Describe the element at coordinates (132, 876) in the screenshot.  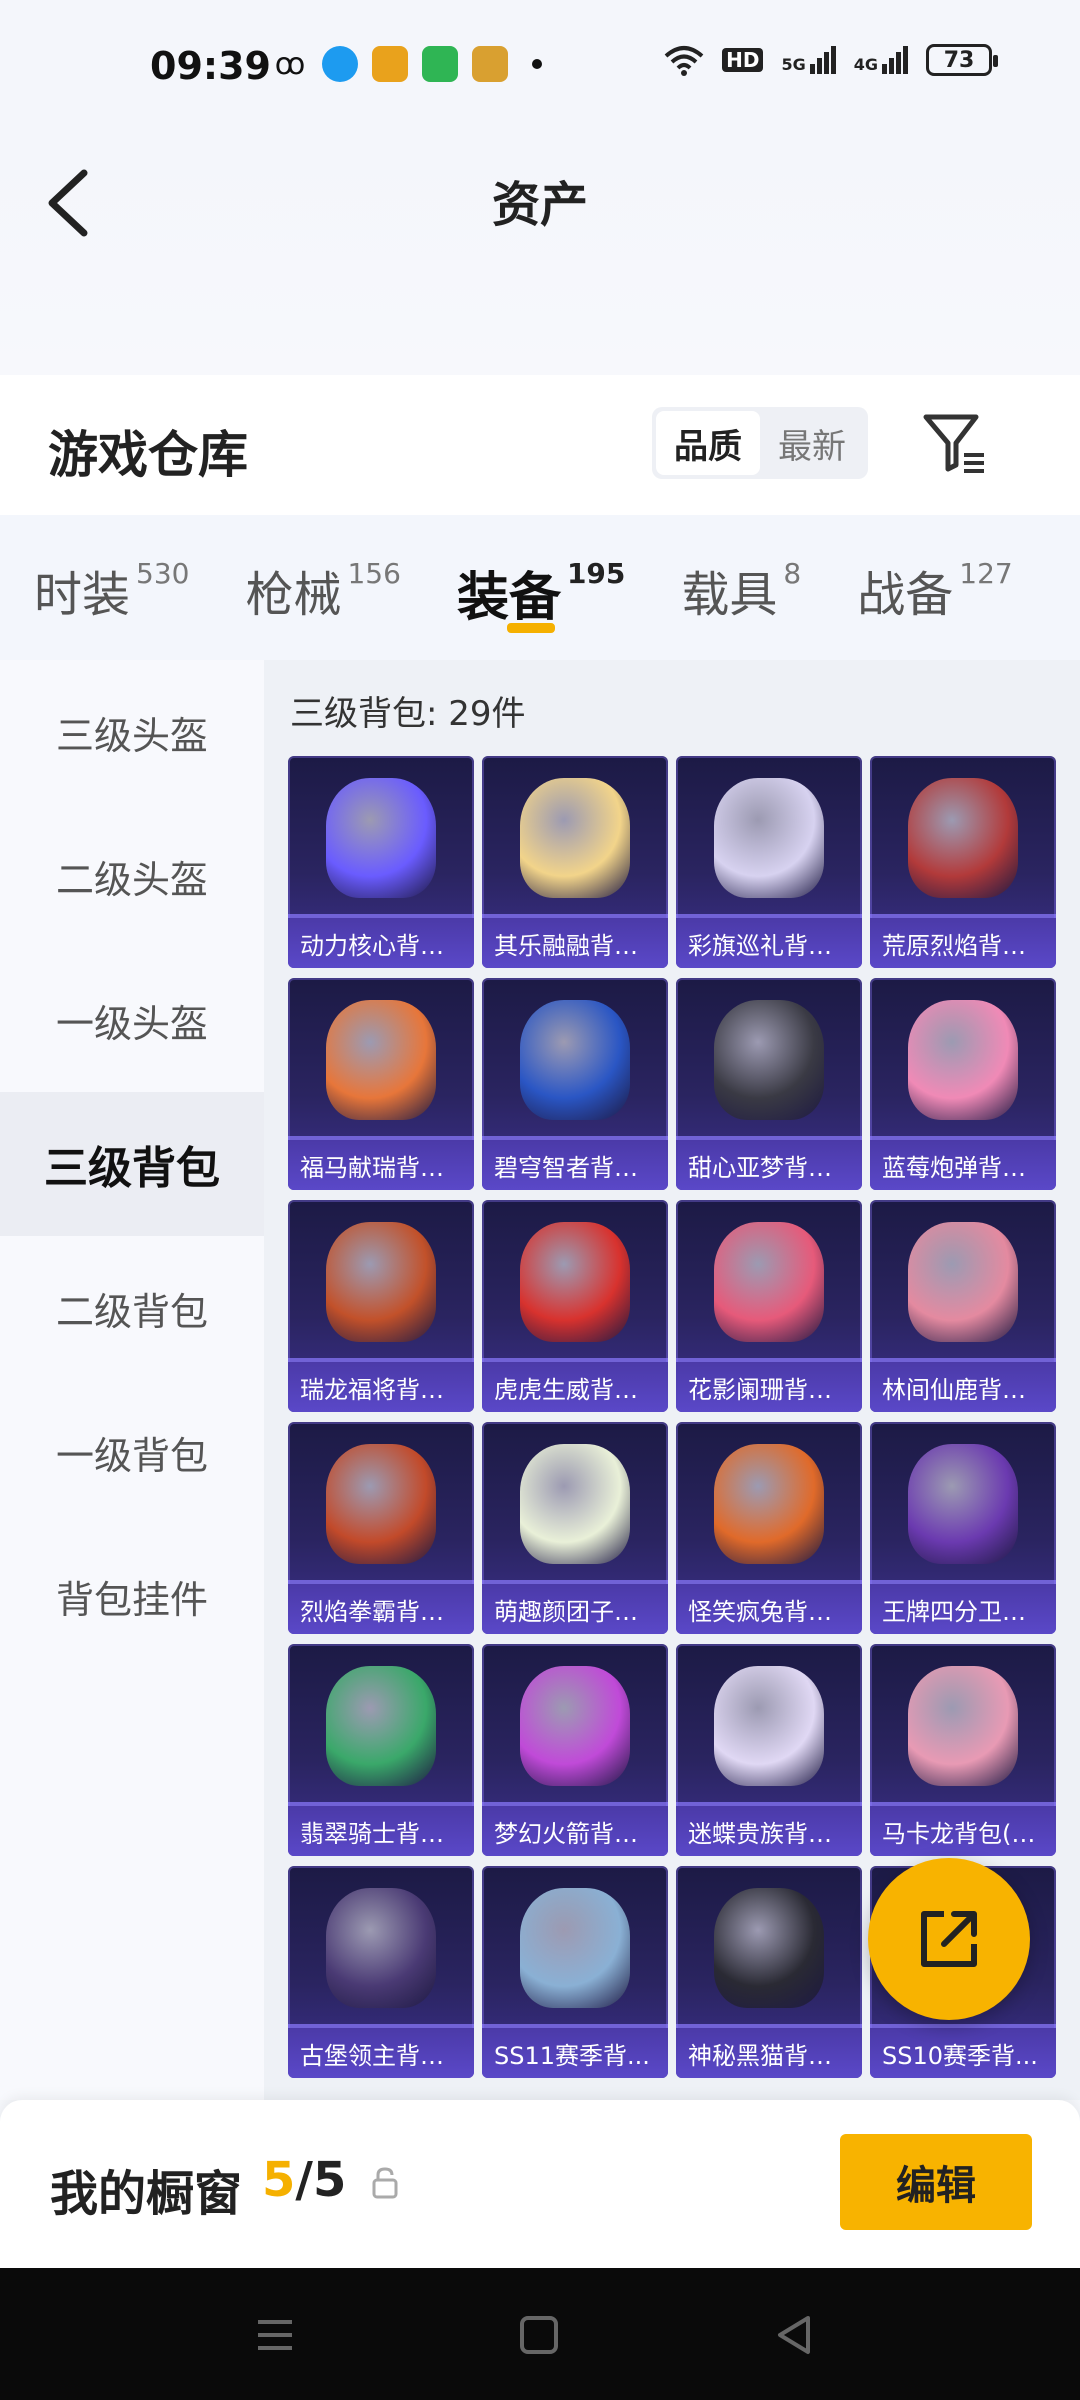
I see `sidebar-item-helmet-2: 二级头盔` at that location.